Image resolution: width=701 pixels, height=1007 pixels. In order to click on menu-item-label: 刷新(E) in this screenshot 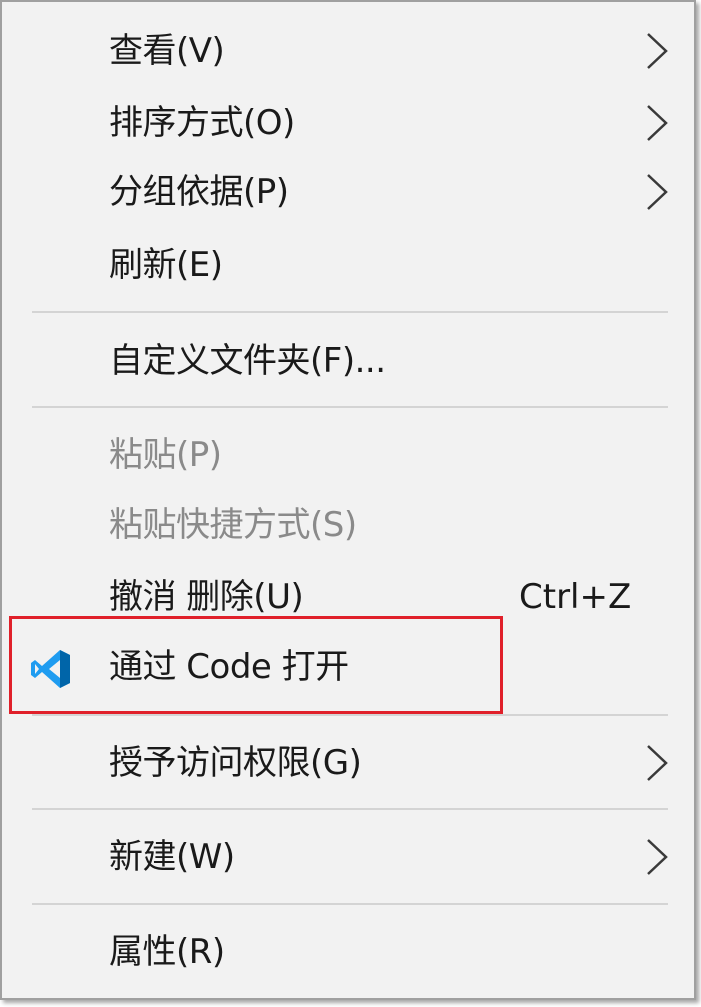, I will do `click(166, 265)`.